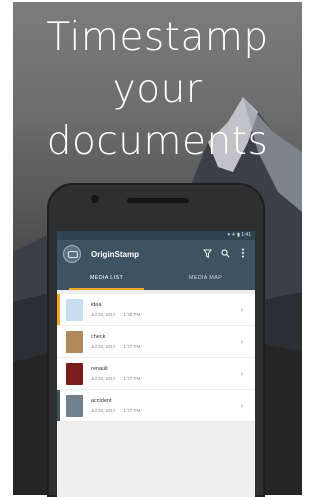 The image size is (320, 497). What do you see at coordinates (207, 254) in the screenshot?
I see `filter-icon` at bounding box center [207, 254].